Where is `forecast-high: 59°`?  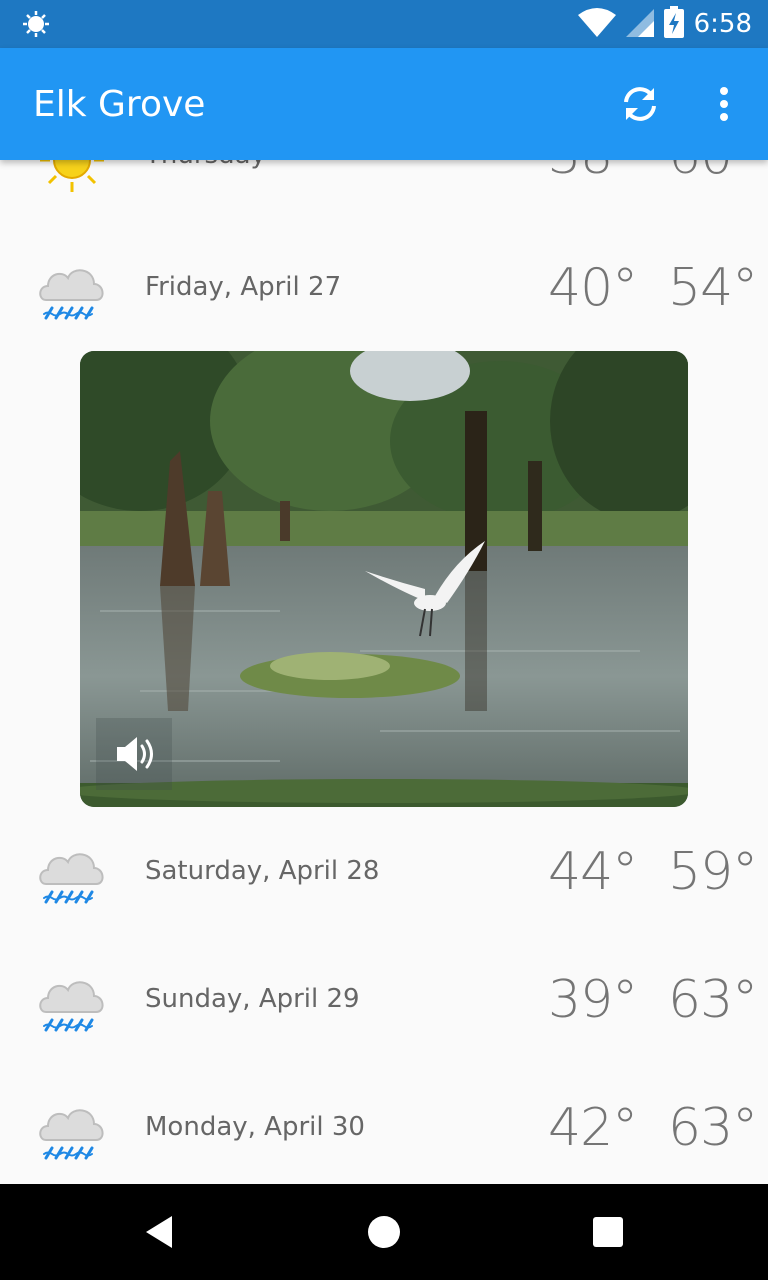 forecast-high: 59° is located at coordinates (713, 872).